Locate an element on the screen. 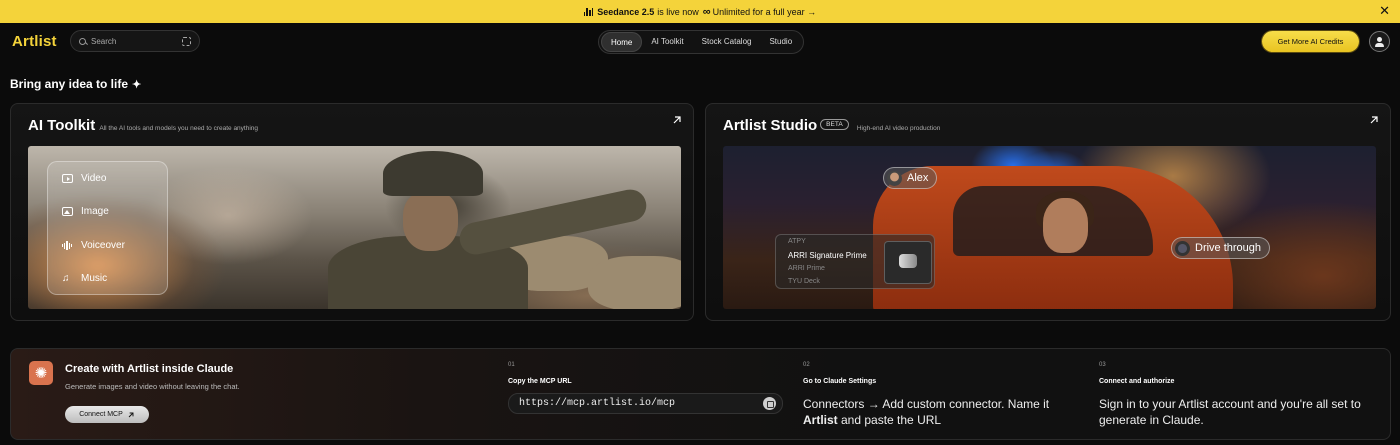 This screenshot has height=445, width=1400. user-avatar is located at coordinates (1379, 41).